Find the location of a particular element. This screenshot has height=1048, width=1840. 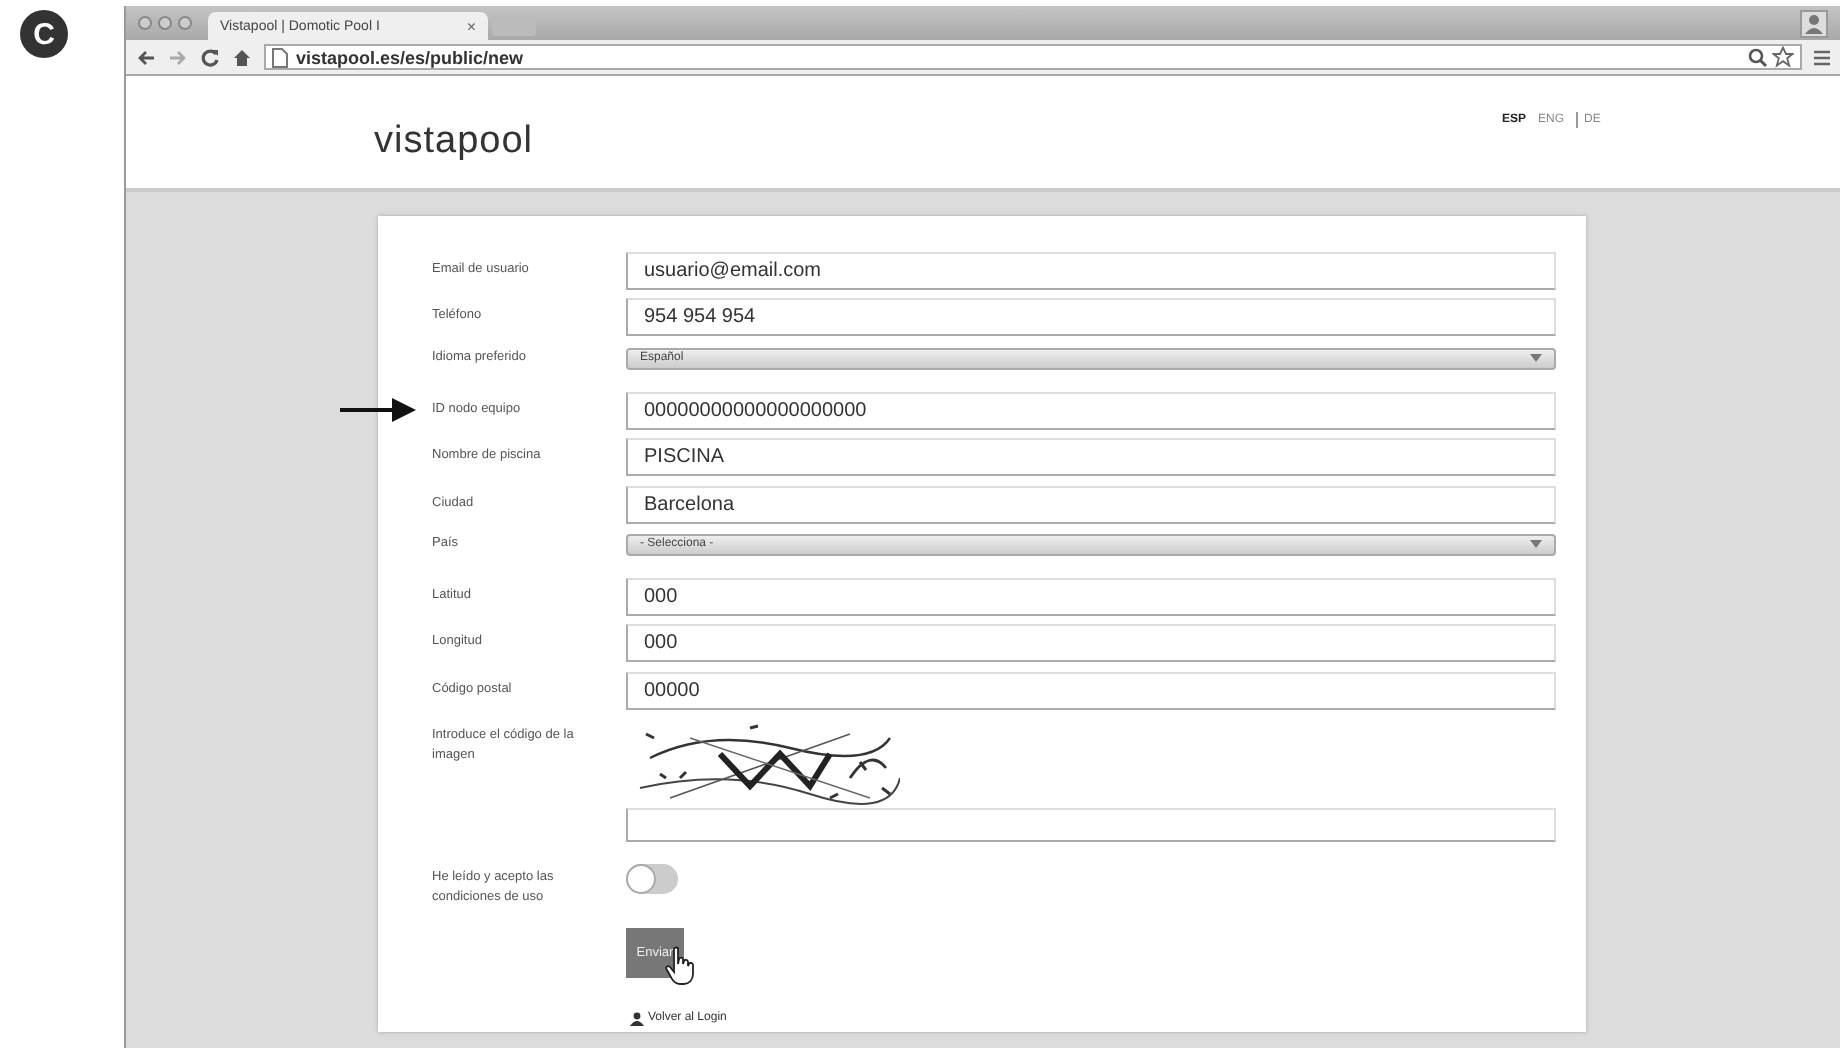

menu-icon is located at coordinates (1822, 57).